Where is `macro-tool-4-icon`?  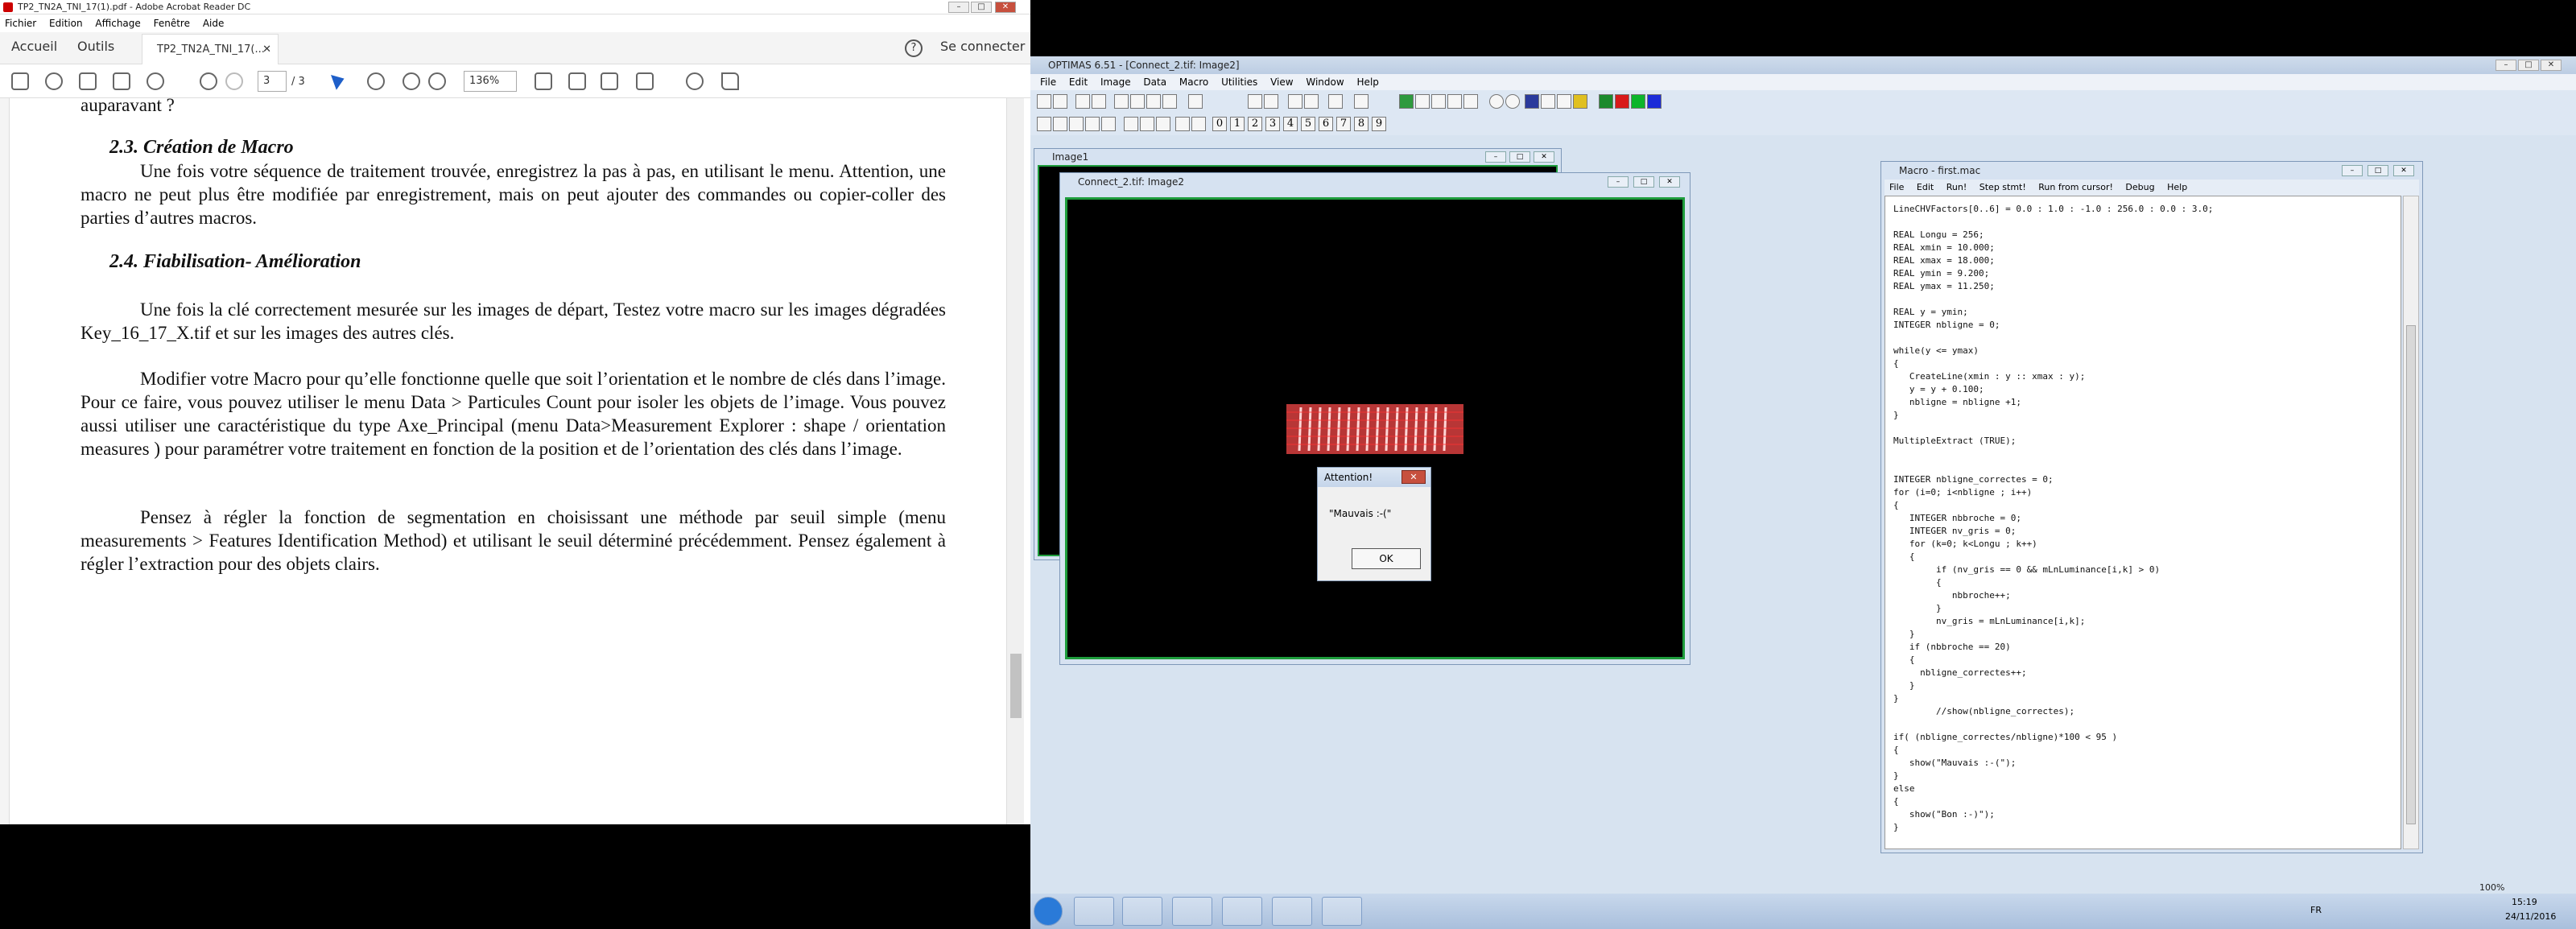 macro-tool-4-icon is located at coordinates (1092, 124).